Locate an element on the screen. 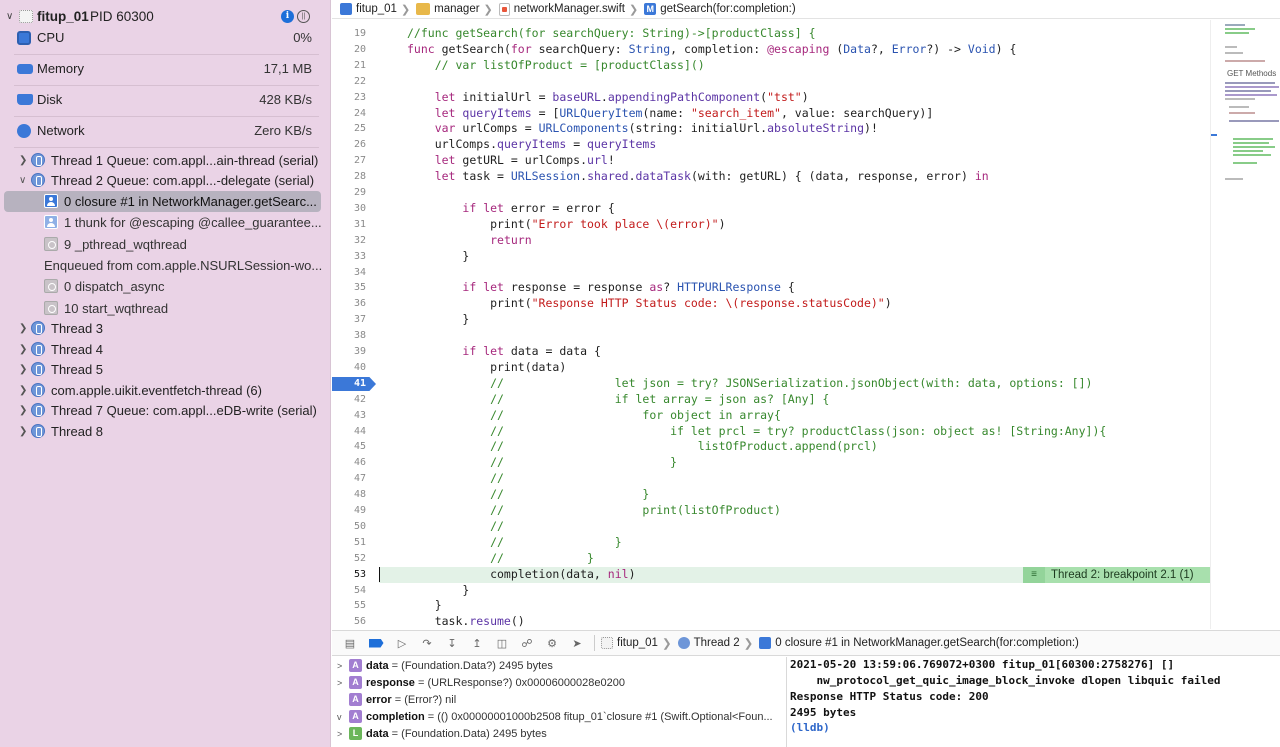 The width and height of the screenshot is (1280, 747). code-line: } is located at coordinates (438, 320).